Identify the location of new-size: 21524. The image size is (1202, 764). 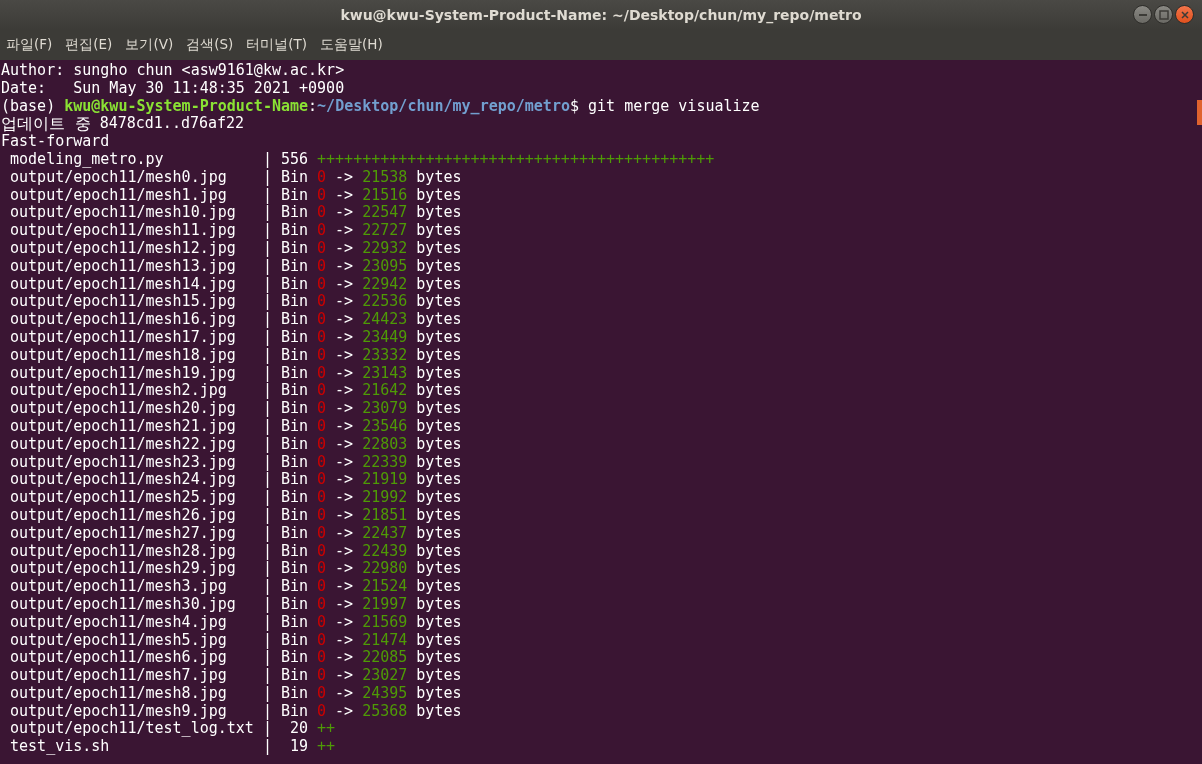
(385, 587).